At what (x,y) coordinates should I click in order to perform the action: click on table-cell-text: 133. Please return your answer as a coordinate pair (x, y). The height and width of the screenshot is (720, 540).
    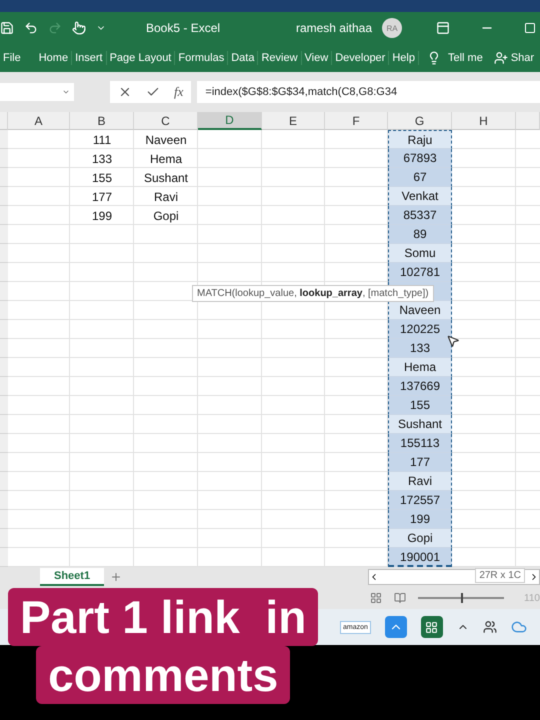
    Looking at the image, I should click on (102, 159).